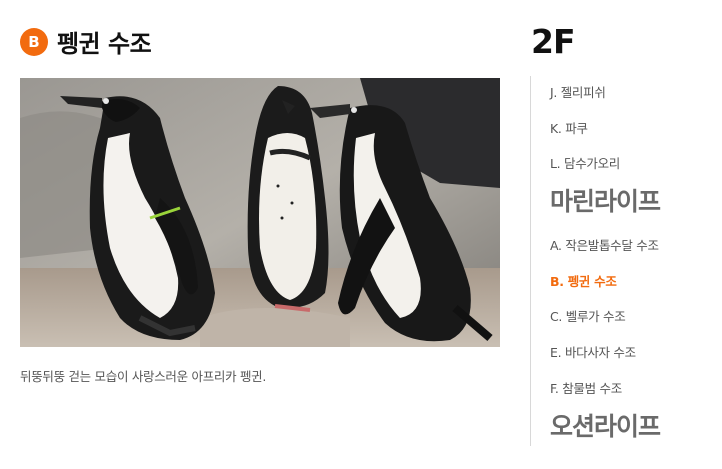 The width and height of the screenshot is (722, 469). Describe the element at coordinates (586, 387) in the screenshot. I see `sidebar-item-seal-tank: F. 참물범 수조` at that location.